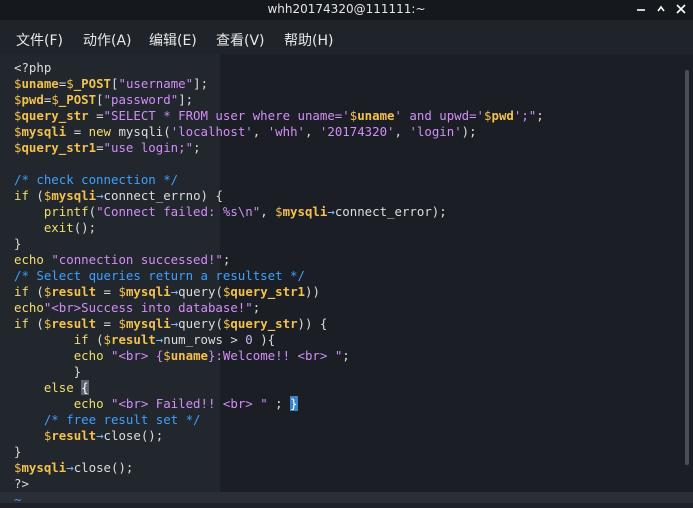 The height and width of the screenshot is (508, 693). Describe the element at coordinates (661, 9) in the screenshot. I see `maximize-icon` at that location.